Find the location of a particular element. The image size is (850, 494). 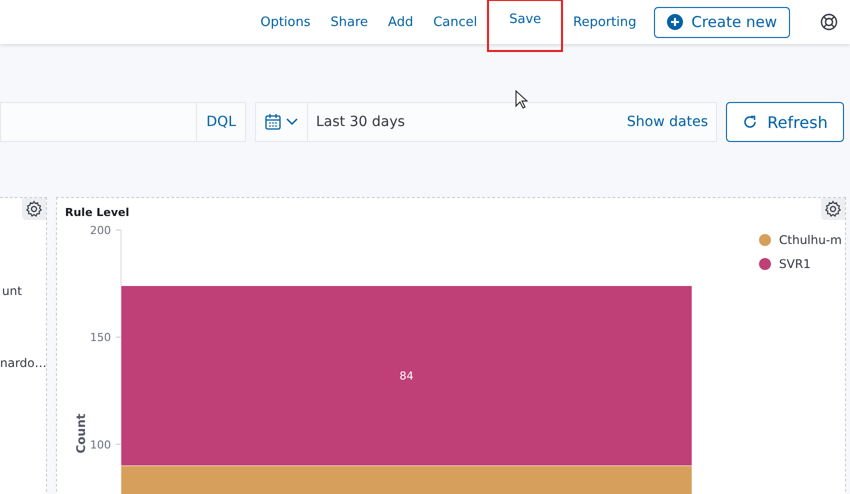

caret-icon is located at coordinates (292, 122).